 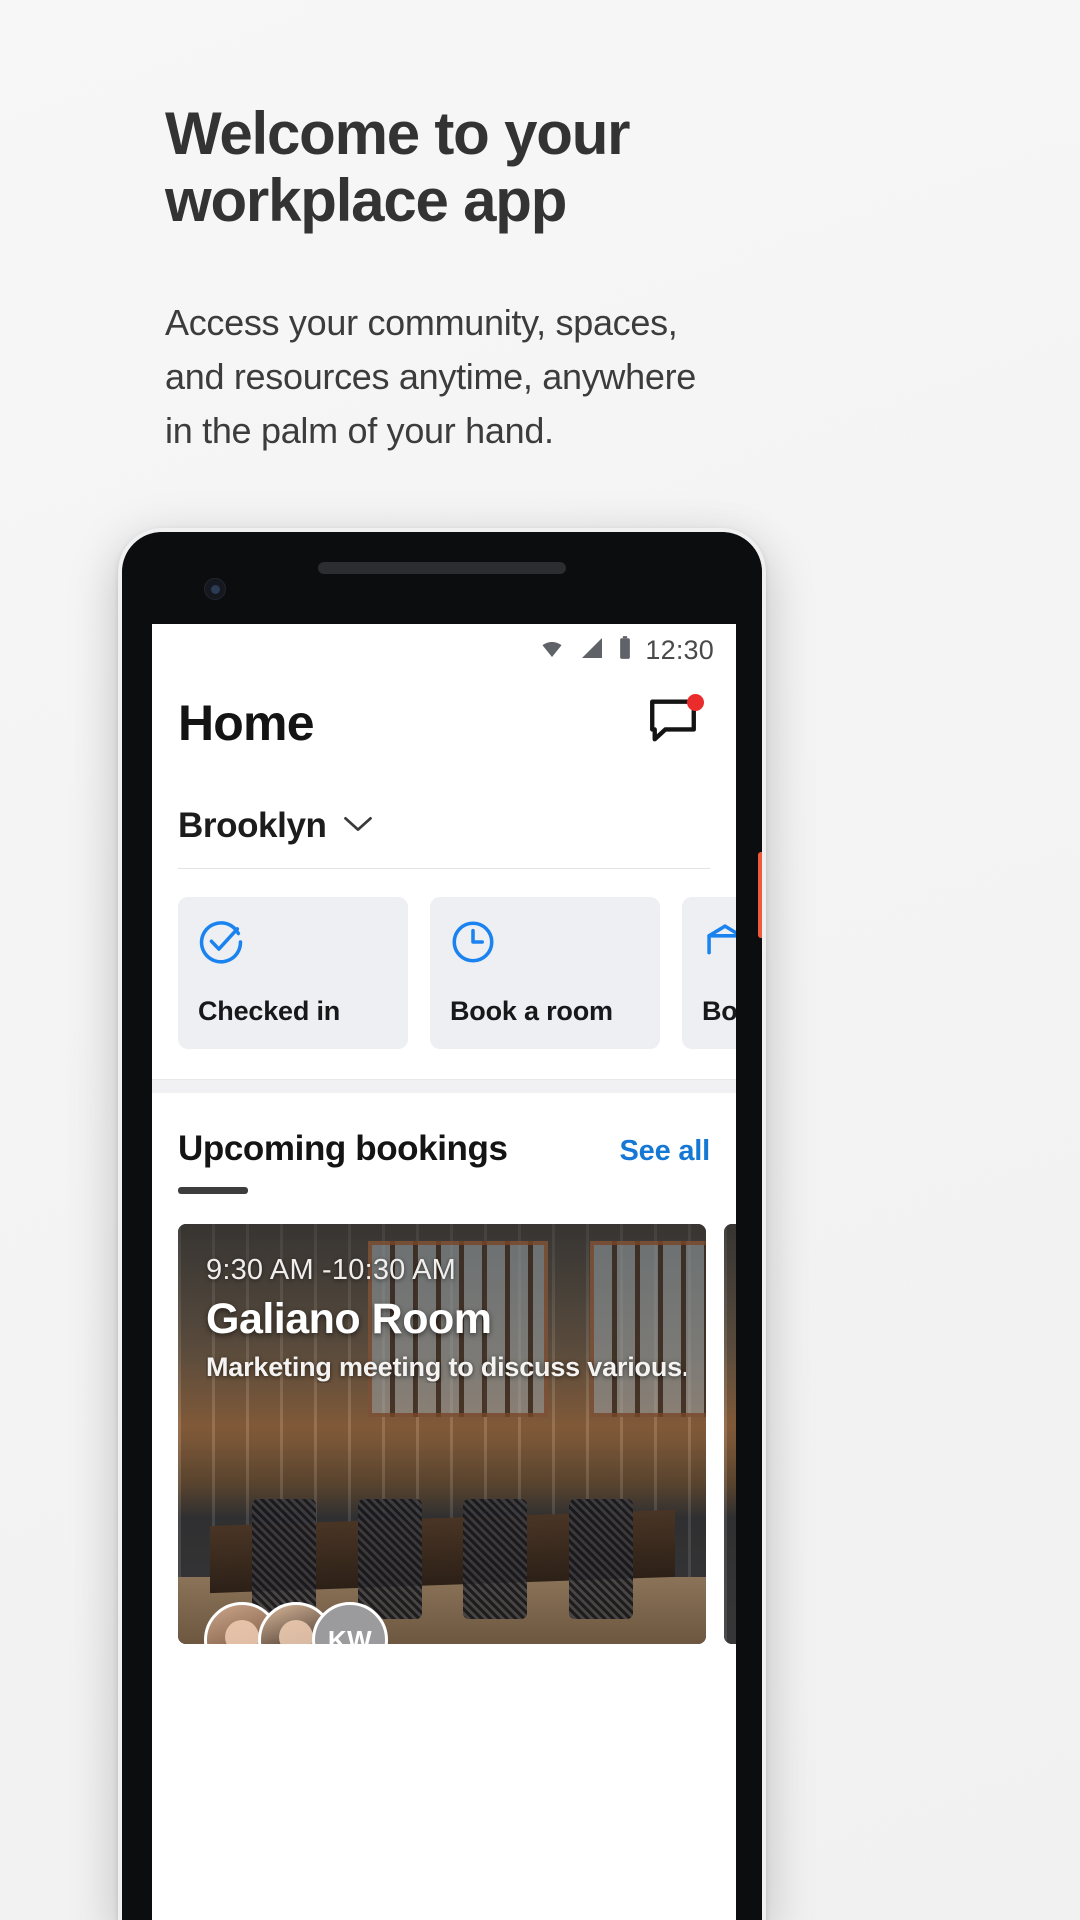 I want to click on promo-subtitle-line-1: Access your community, spaces,, so click(x=421, y=323).